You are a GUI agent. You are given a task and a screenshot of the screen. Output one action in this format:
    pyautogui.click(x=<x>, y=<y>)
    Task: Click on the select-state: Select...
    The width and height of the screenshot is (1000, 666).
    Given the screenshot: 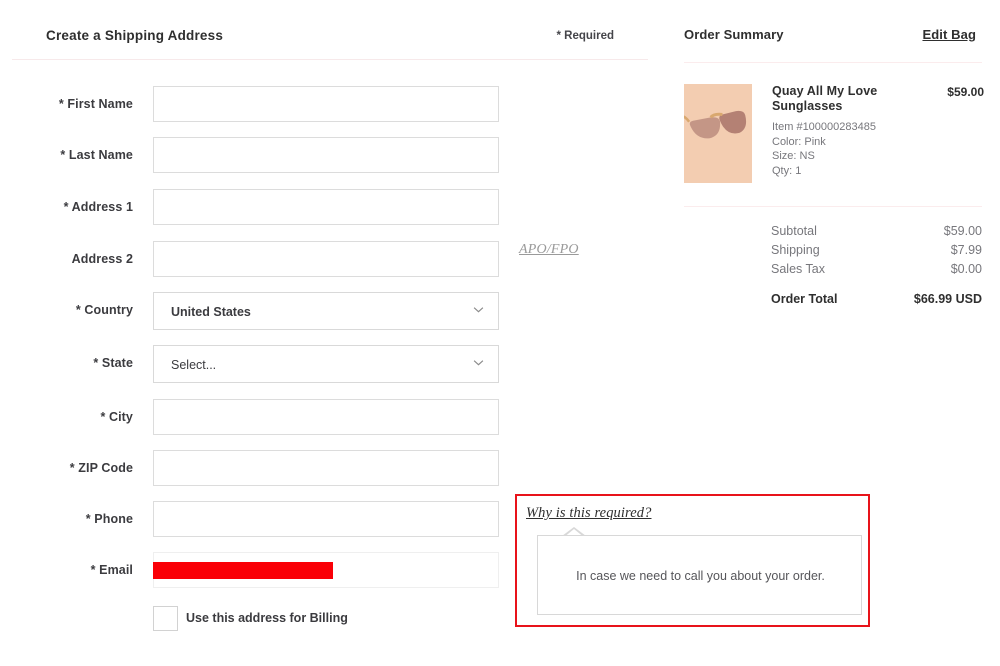 What is the action you would take?
    pyautogui.click(x=326, y=364)
    